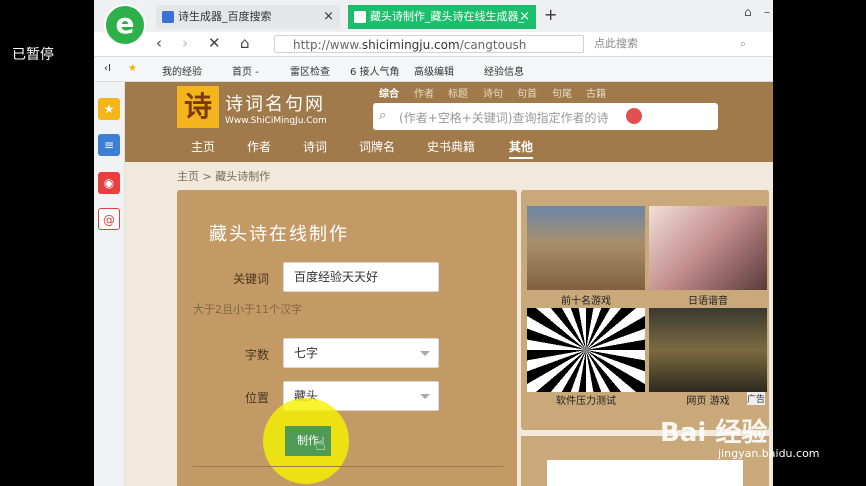 Image resolution: width=866 pixels, height=486 pixels. Describe the element at coordinates (458, 92) in the screenshot. I see `search-cat-title: 标题` at that location.